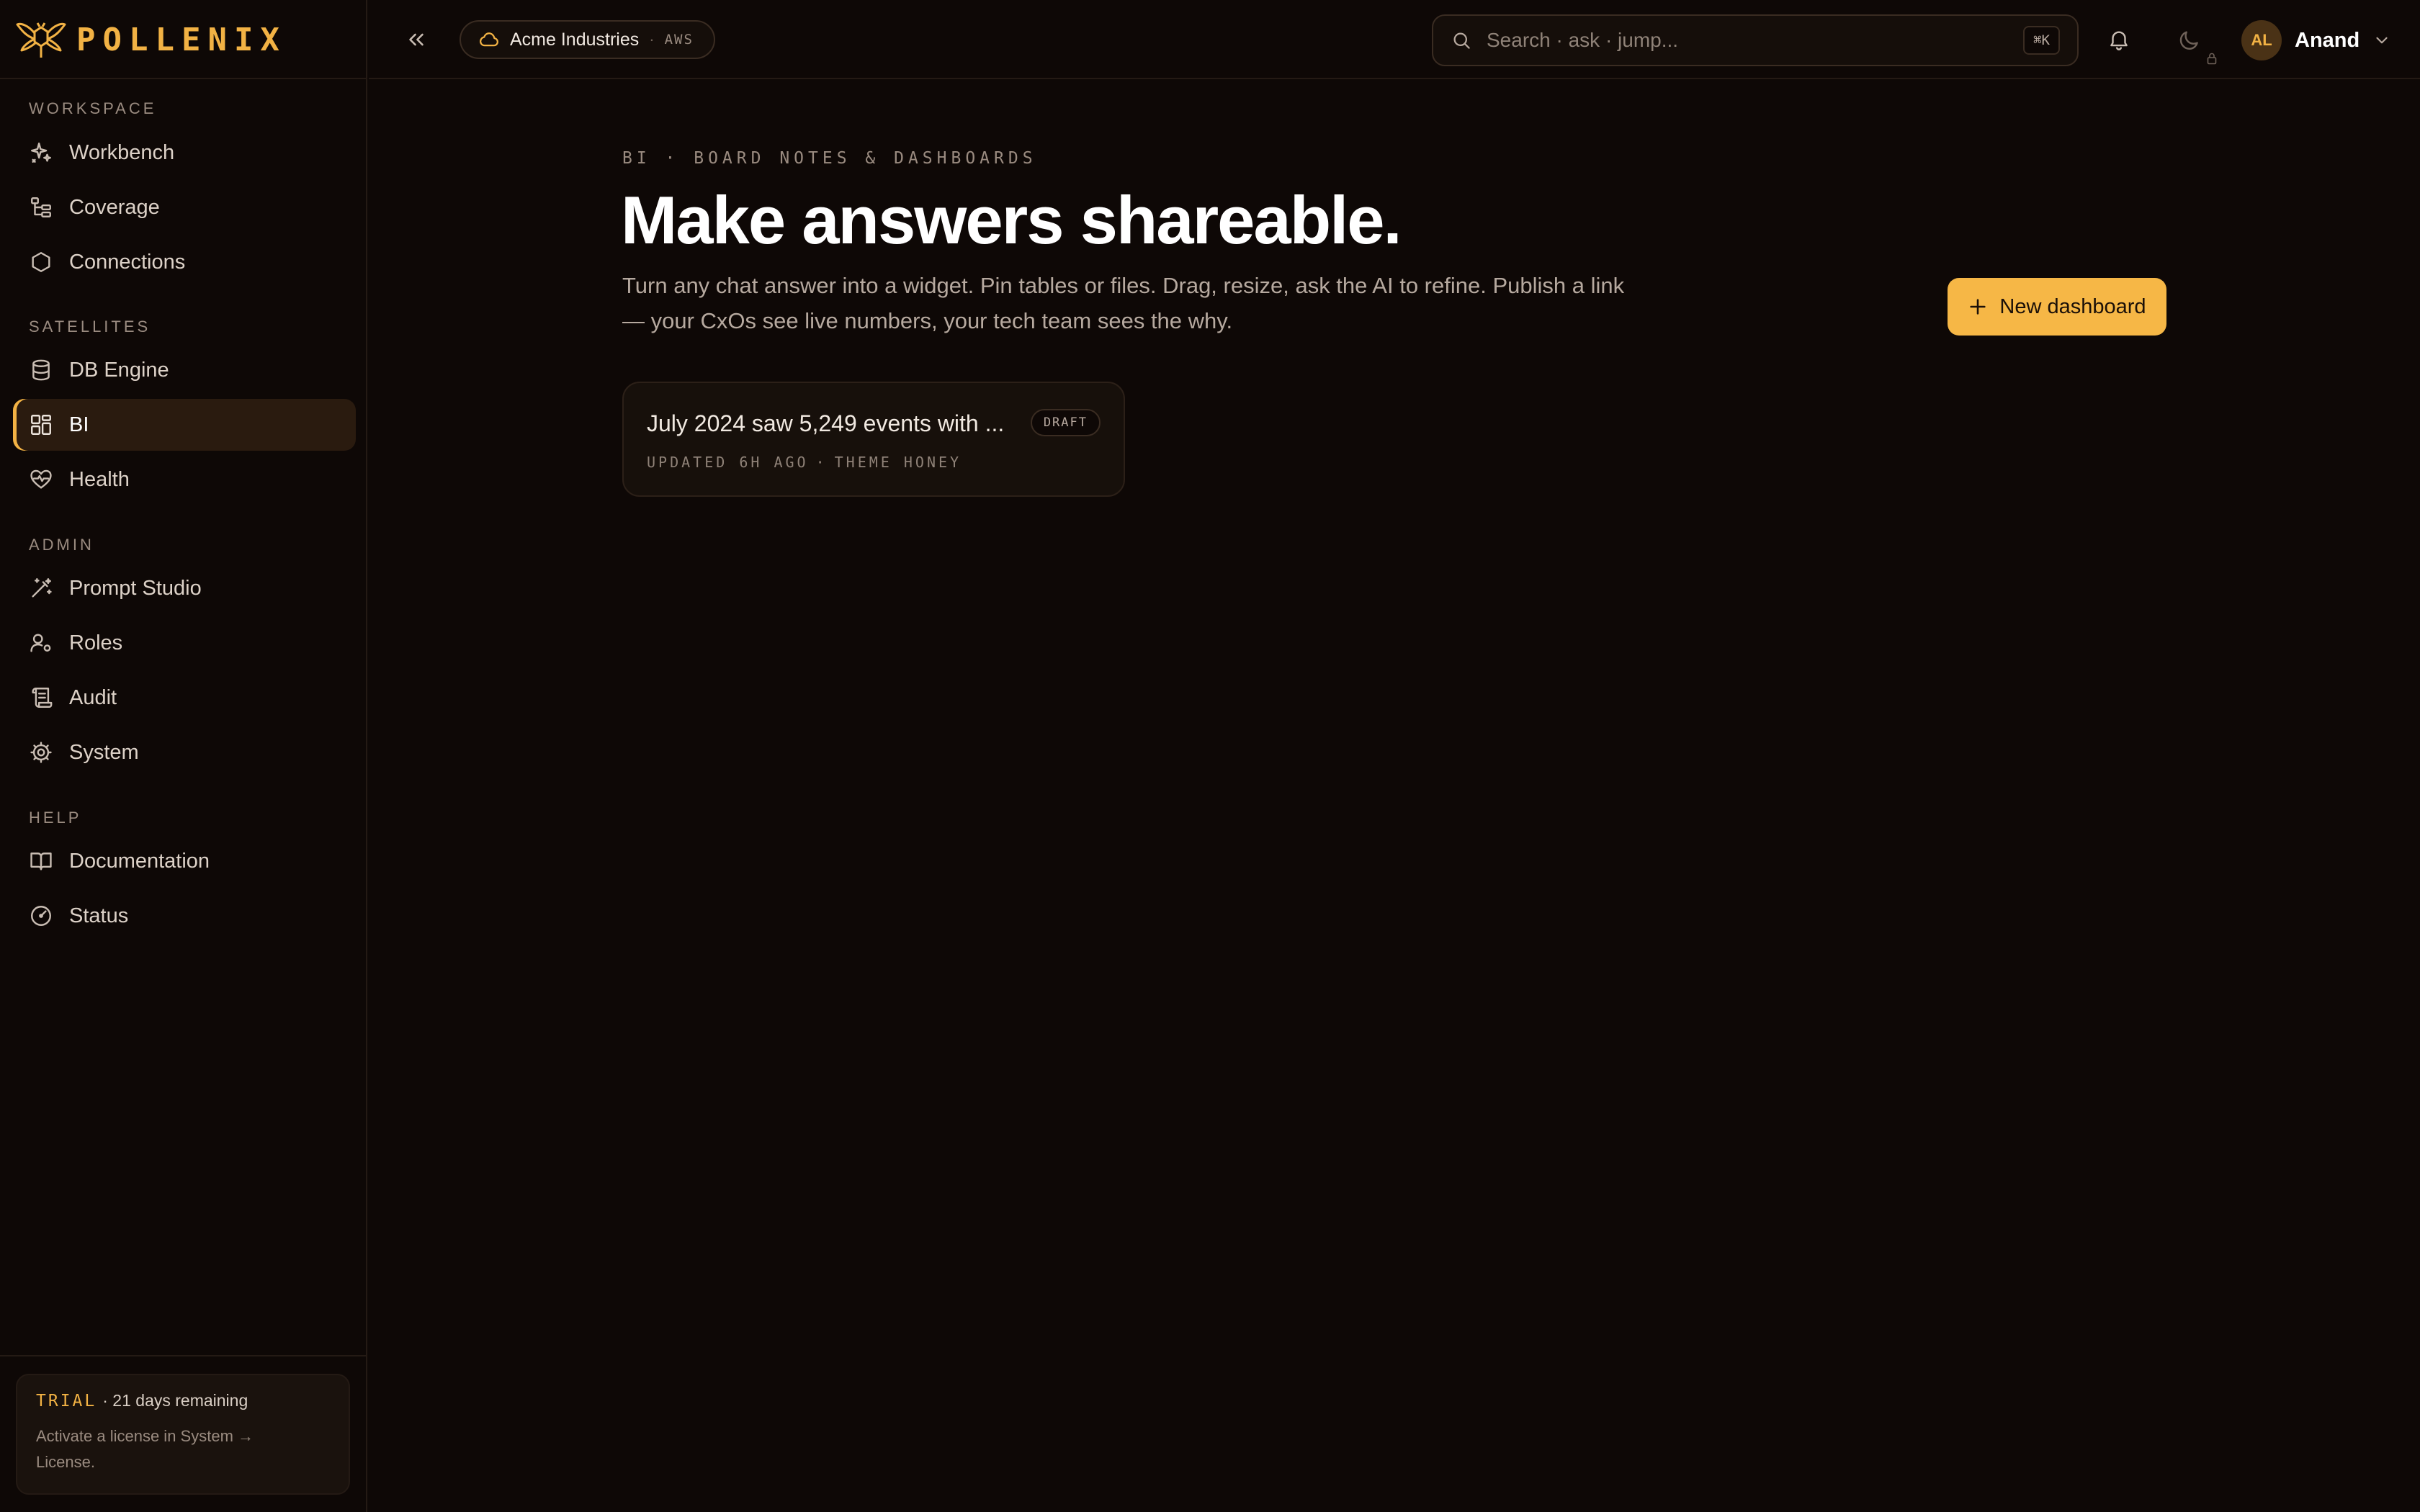 This screenshot has width=2420, height=1512. I want to click on tenant-switcher: Acme Industries · AWS, so click(587, 39).